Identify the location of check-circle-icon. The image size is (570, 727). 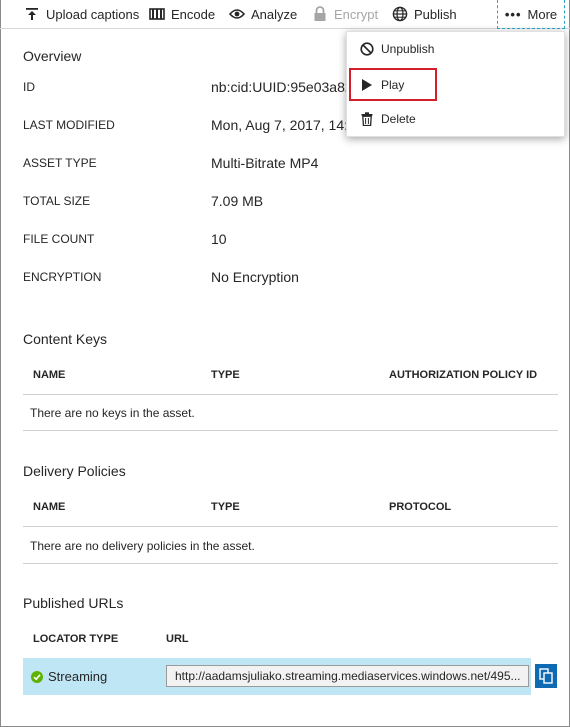
(37, 677).